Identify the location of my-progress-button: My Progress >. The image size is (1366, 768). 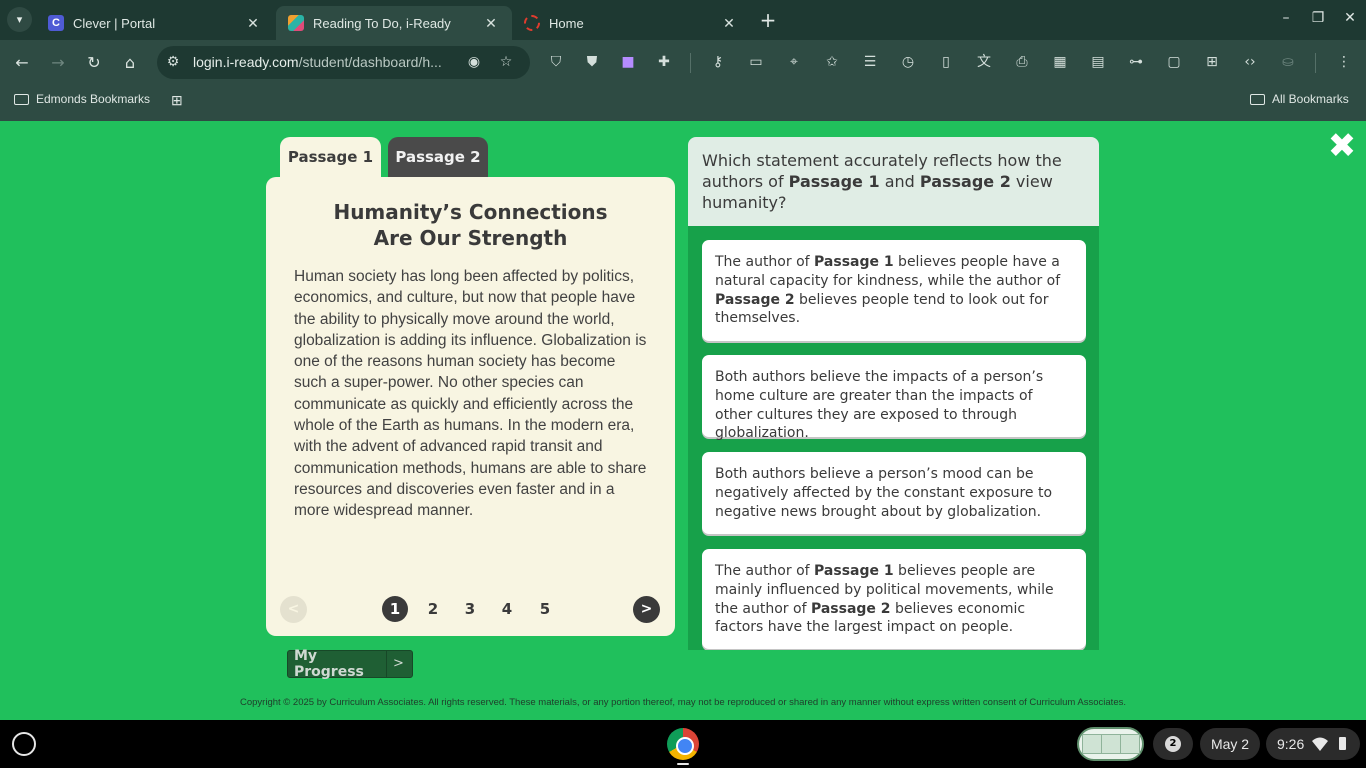
(350, 664).